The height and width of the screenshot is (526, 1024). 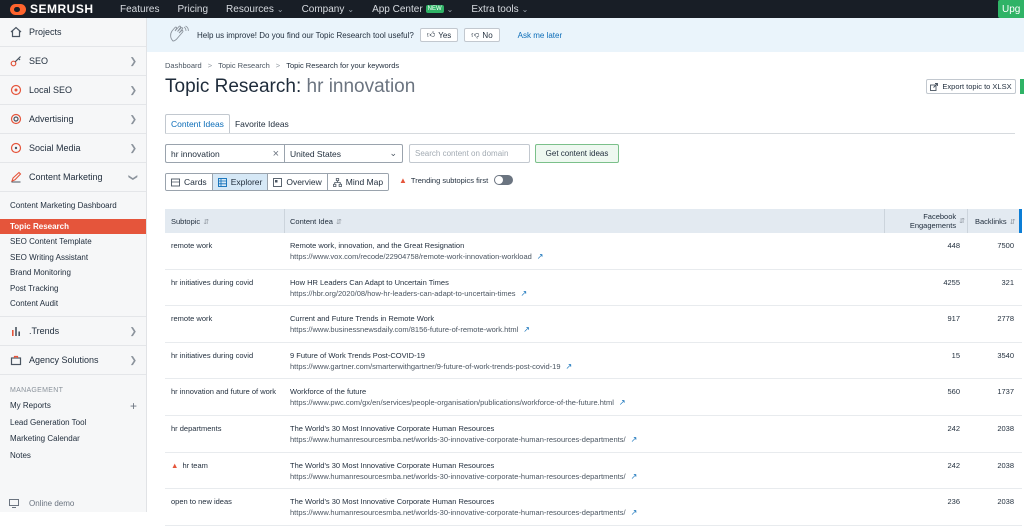 I want to click on nav-pricing: Pricing, so click(x=192, y=9).